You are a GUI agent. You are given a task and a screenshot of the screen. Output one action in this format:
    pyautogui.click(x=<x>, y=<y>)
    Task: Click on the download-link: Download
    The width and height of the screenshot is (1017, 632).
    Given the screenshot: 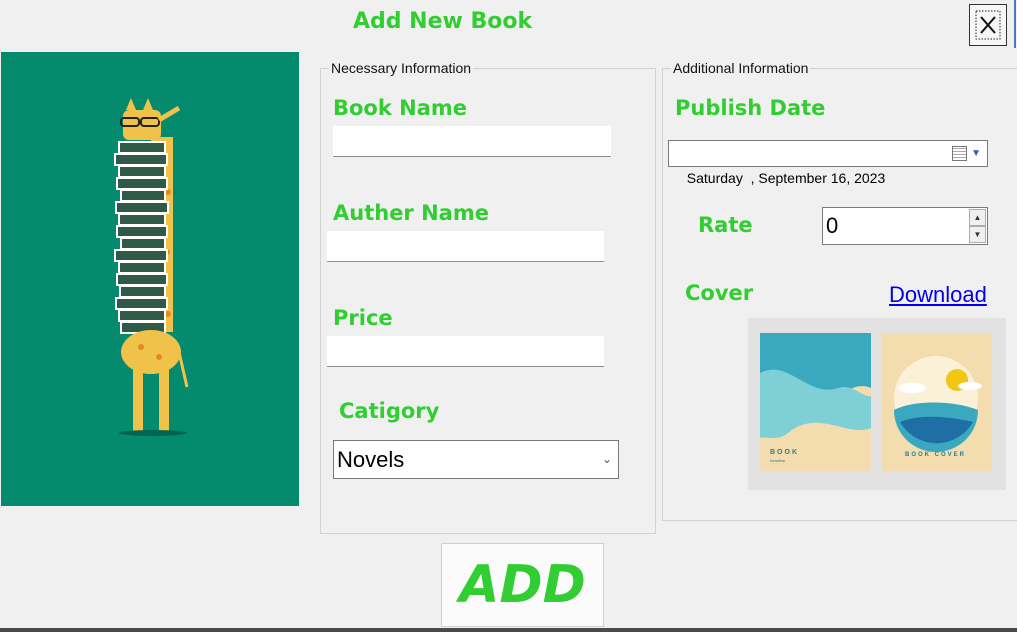 What is the action you would take?
    pyautogui.click(x=938, y=295)
    